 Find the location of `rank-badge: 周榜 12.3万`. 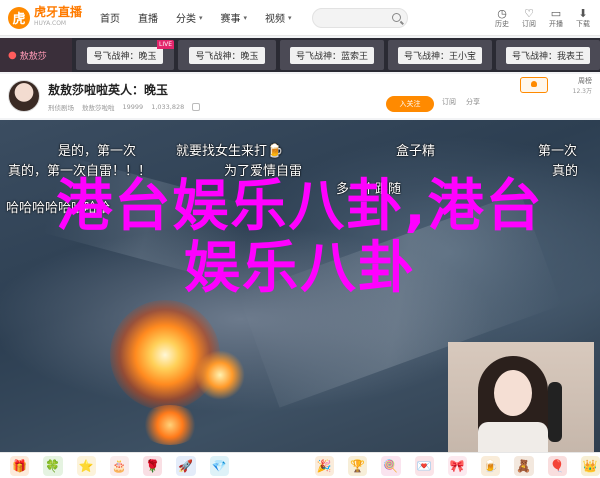

rank-badge: 周榜 12.3万 is located at coordinates (574, 85).